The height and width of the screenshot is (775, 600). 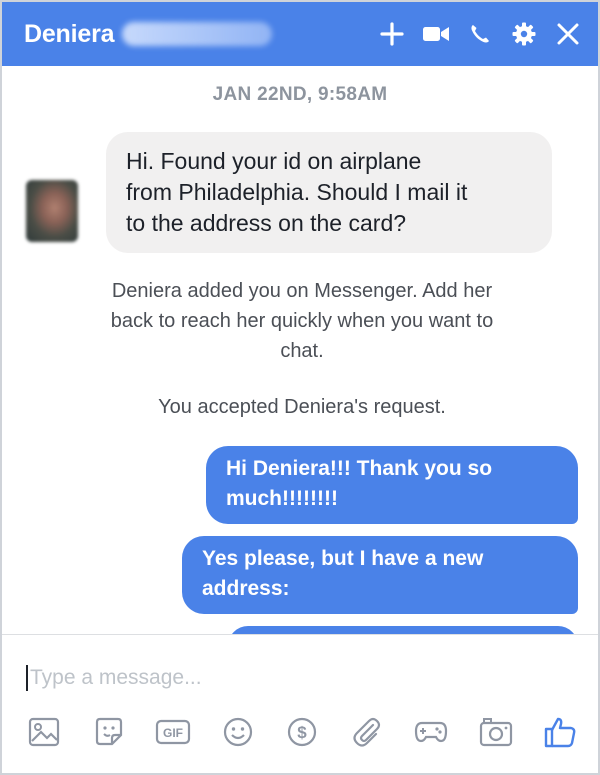 What do you see at coordinates (197, 34) in the screenshot?
I see `blurred-surname` at bounding box center [197, 34].